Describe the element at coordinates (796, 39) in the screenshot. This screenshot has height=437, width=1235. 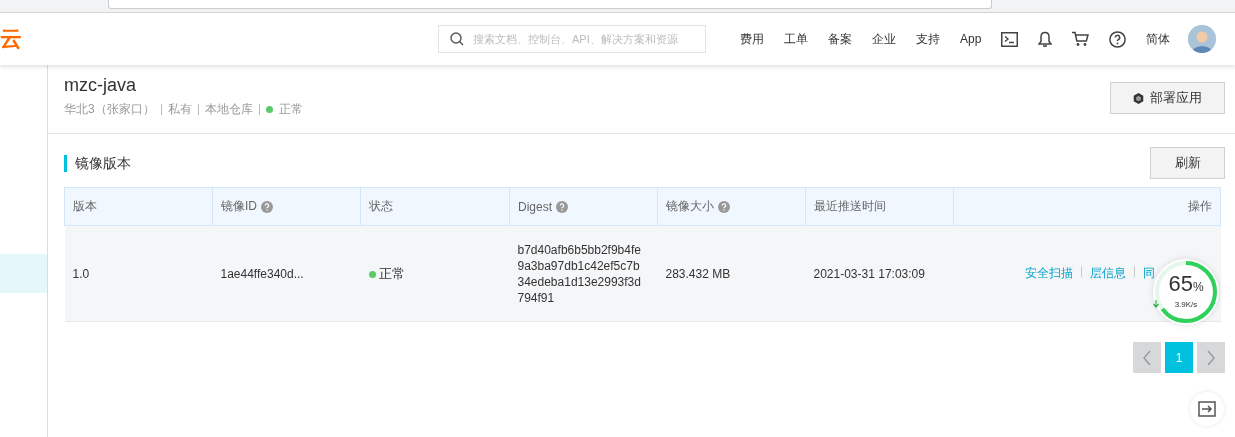
I see `nav-link: 工单` at that location.